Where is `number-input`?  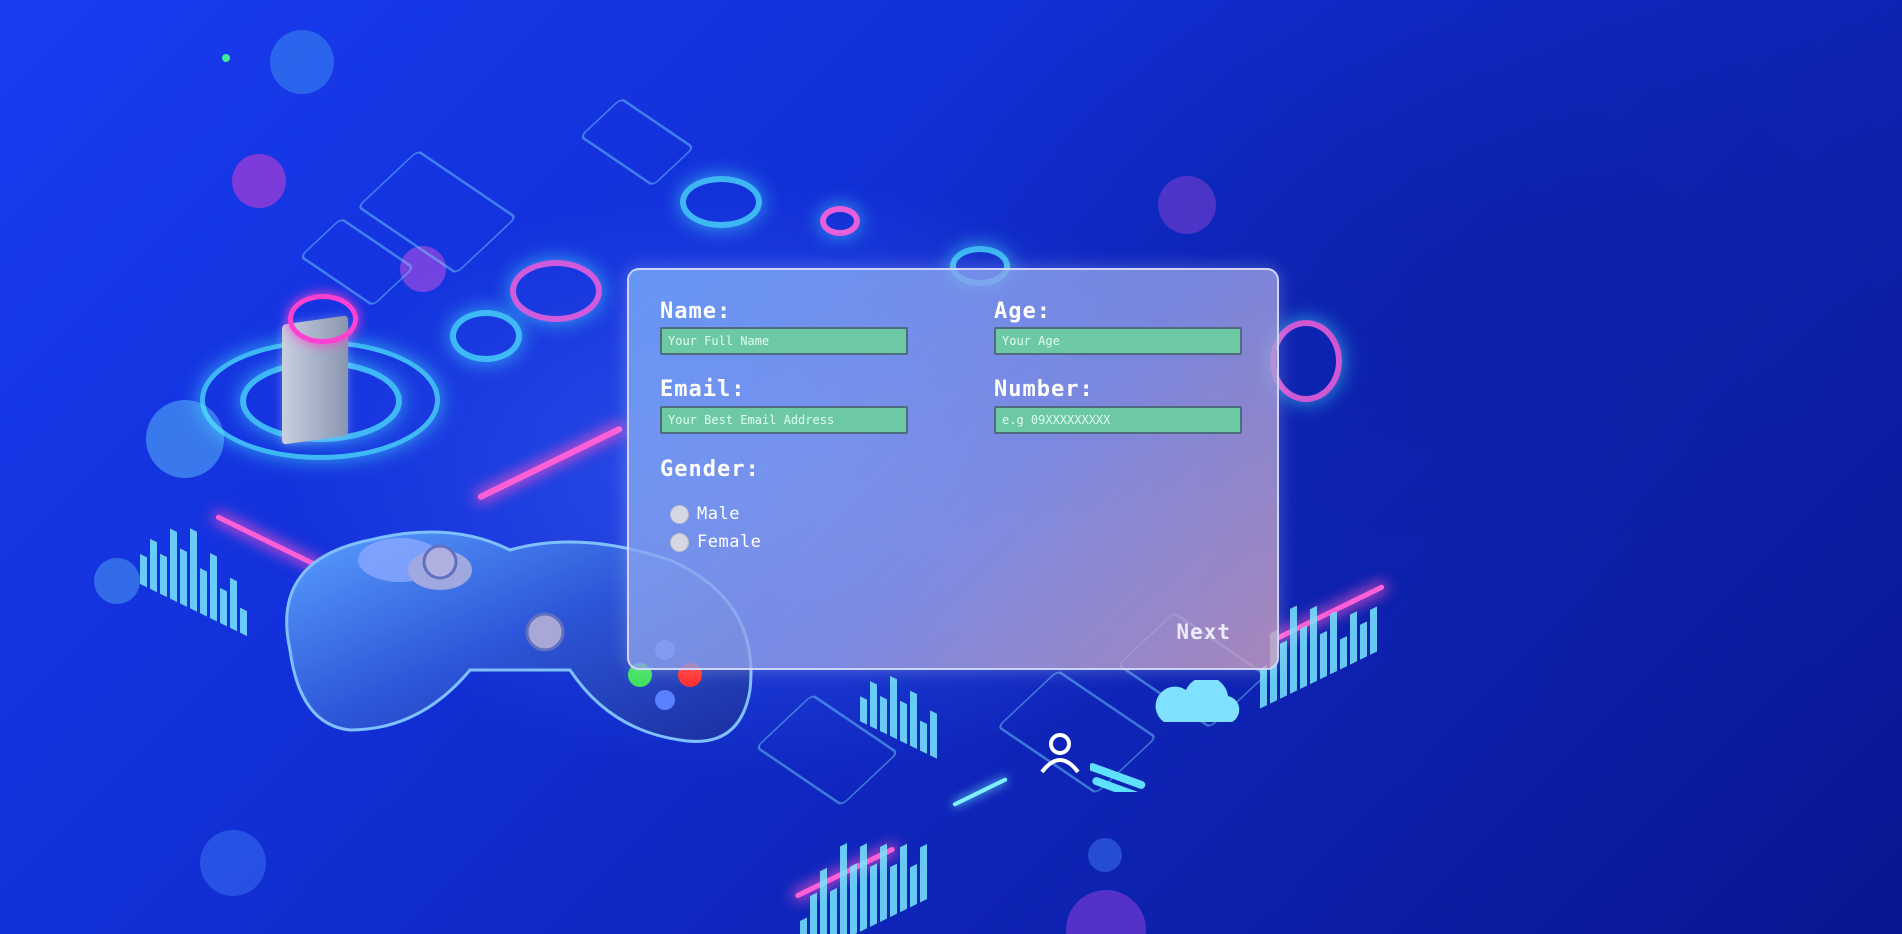 number-input is located at coordinates (1118, 420).